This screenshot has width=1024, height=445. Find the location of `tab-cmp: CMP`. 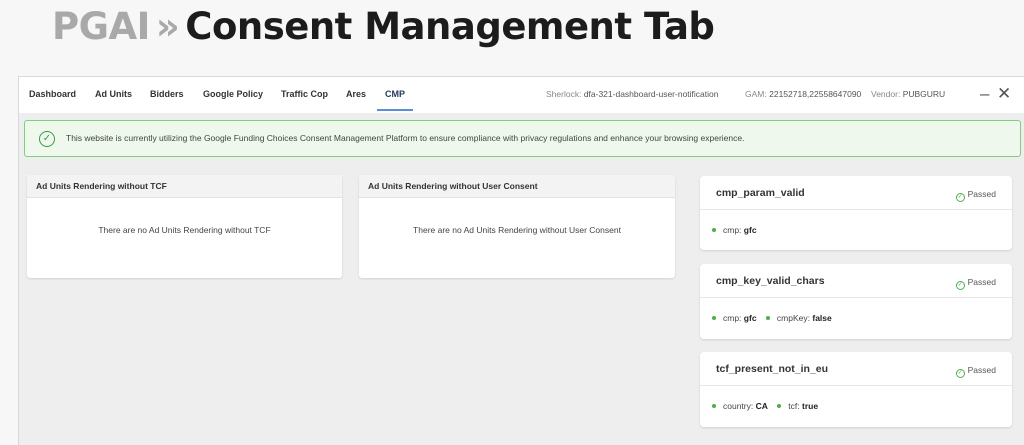

tab-cmp: CMP is located at coordinates (395, 100).